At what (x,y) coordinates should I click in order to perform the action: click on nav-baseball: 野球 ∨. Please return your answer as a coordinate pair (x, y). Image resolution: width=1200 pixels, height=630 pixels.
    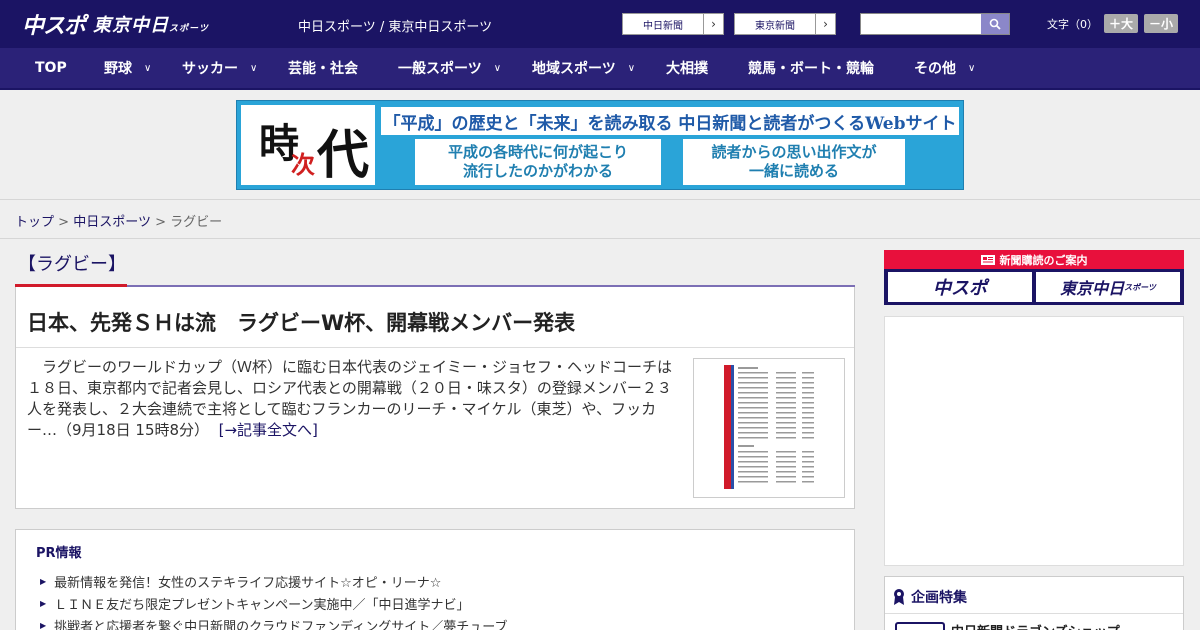
    Looking at the image, I should click on (127, 68).